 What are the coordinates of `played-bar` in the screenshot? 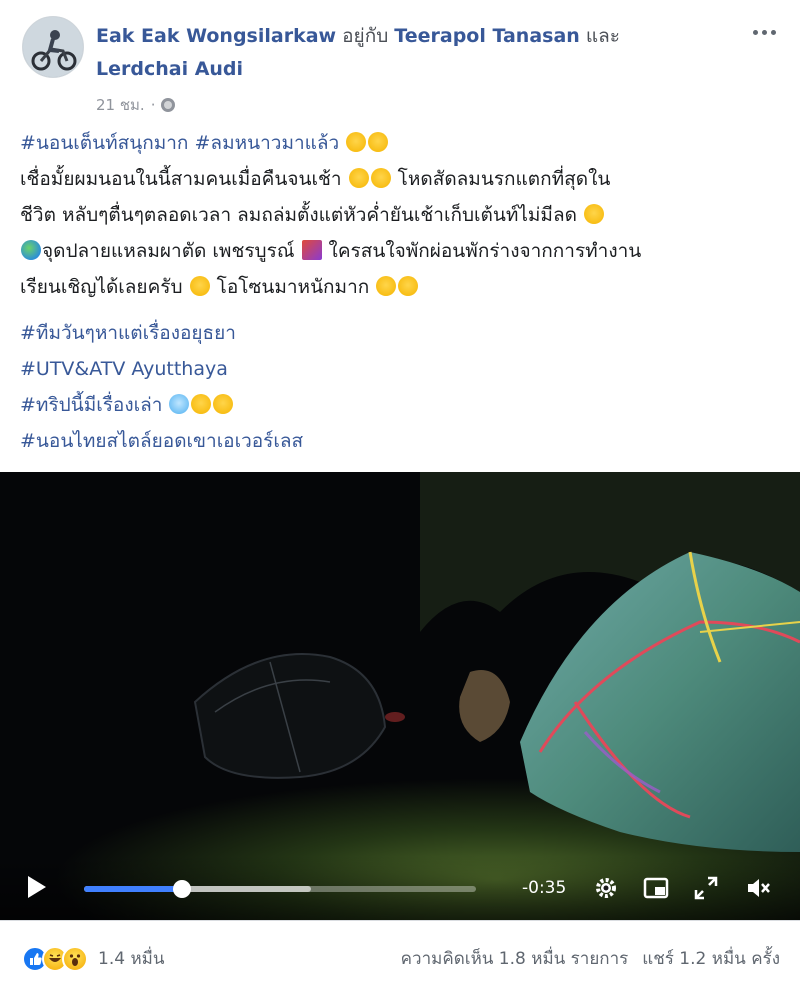 It's located at (133, 889).